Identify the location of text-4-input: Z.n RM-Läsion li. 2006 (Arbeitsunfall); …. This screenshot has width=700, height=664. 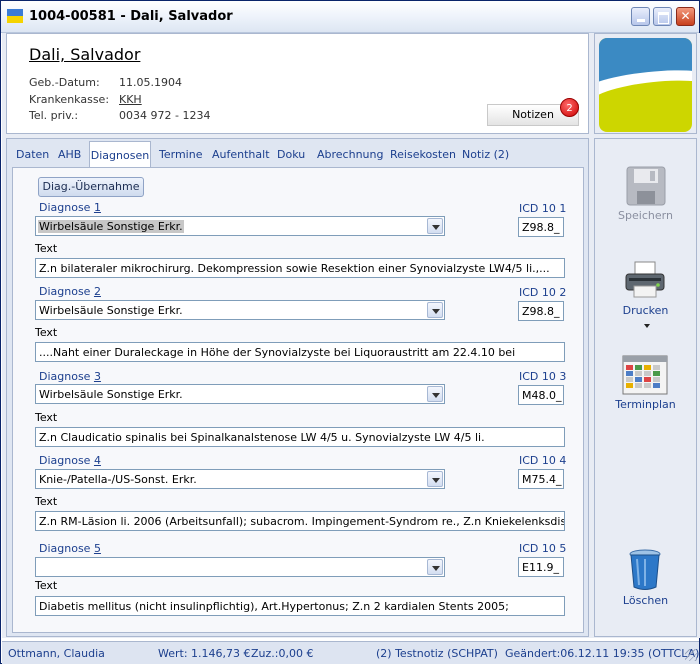
(300, 521).